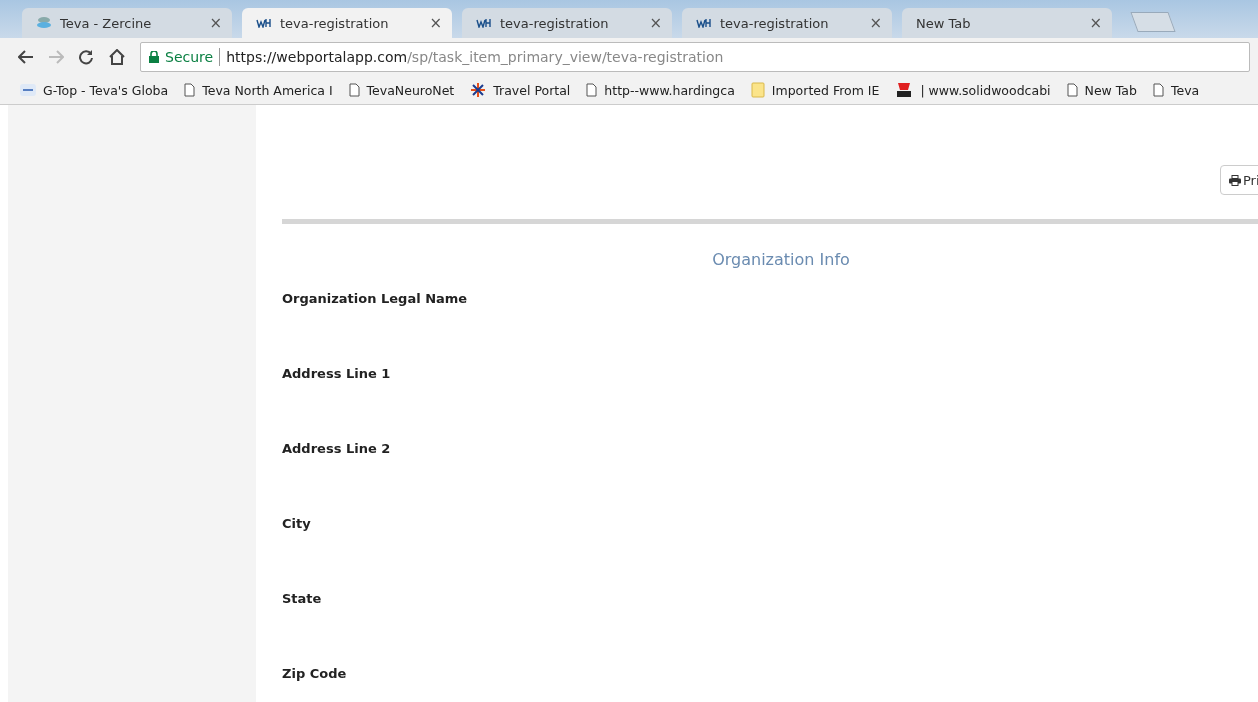 This screenshot has width=1258, height=702. Describe the element at coordinates (297, 524) in the screenshot. I see `field-label: City` at that location.